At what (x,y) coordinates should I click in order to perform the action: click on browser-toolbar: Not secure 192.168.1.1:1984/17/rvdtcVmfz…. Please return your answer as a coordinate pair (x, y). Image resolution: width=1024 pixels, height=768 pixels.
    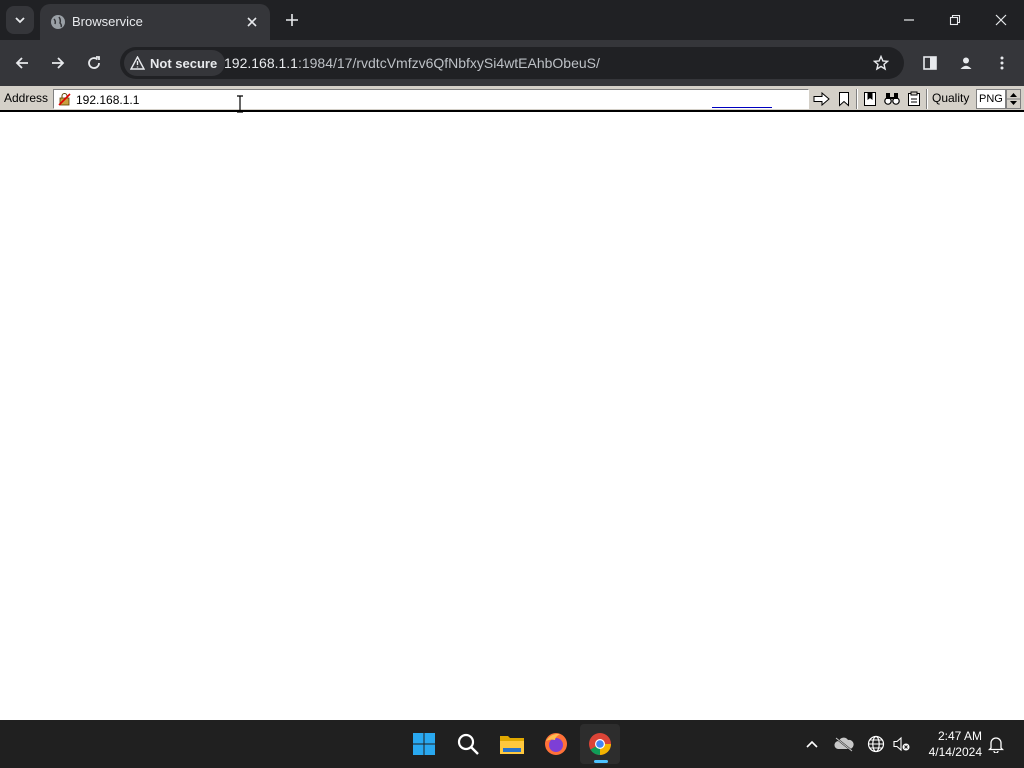
    Looking at the image, I should click on (512, 63).